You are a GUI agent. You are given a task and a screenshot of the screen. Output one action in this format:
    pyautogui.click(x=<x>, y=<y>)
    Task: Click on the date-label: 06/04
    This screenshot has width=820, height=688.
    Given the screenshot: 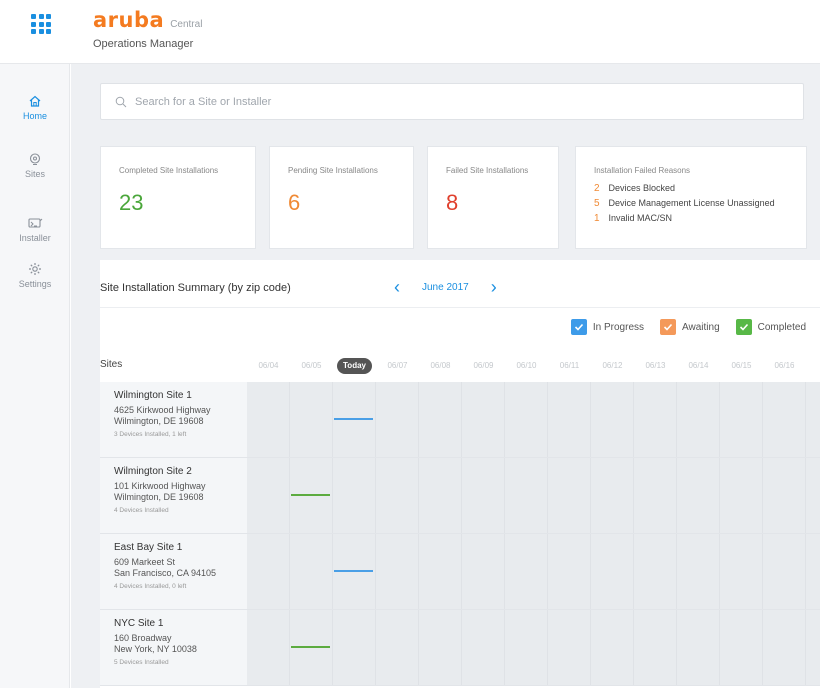 What is the action you would take?
    pyautogui.click(x=268, y=365)
    